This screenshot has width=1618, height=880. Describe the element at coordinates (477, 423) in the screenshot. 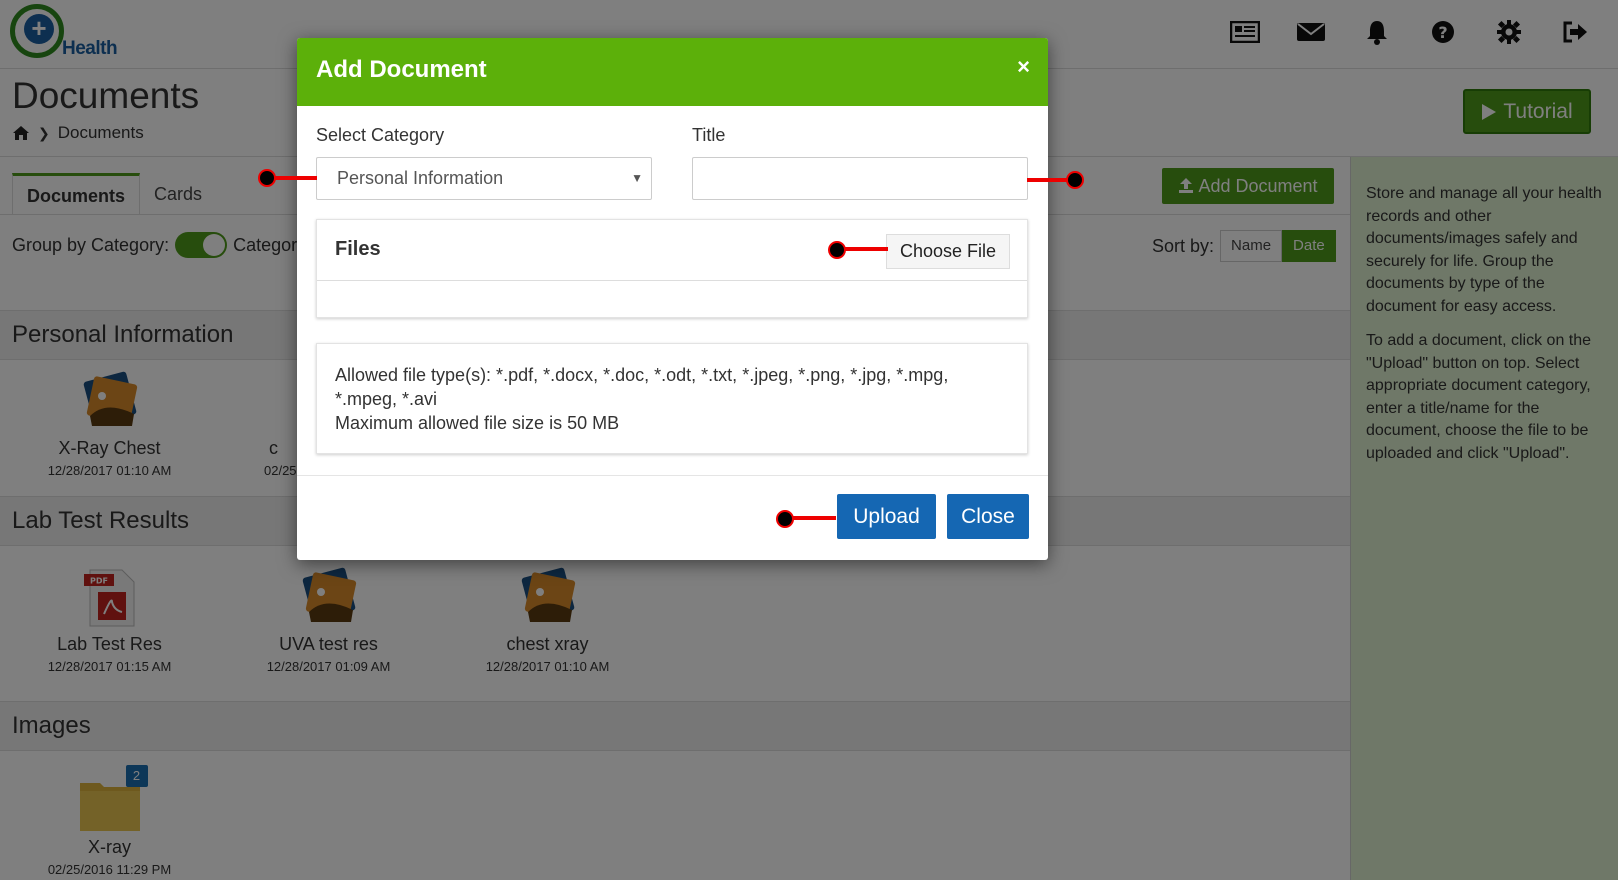

I see `max-size-text: Maximum allowed file size is 50 MB` at that location.